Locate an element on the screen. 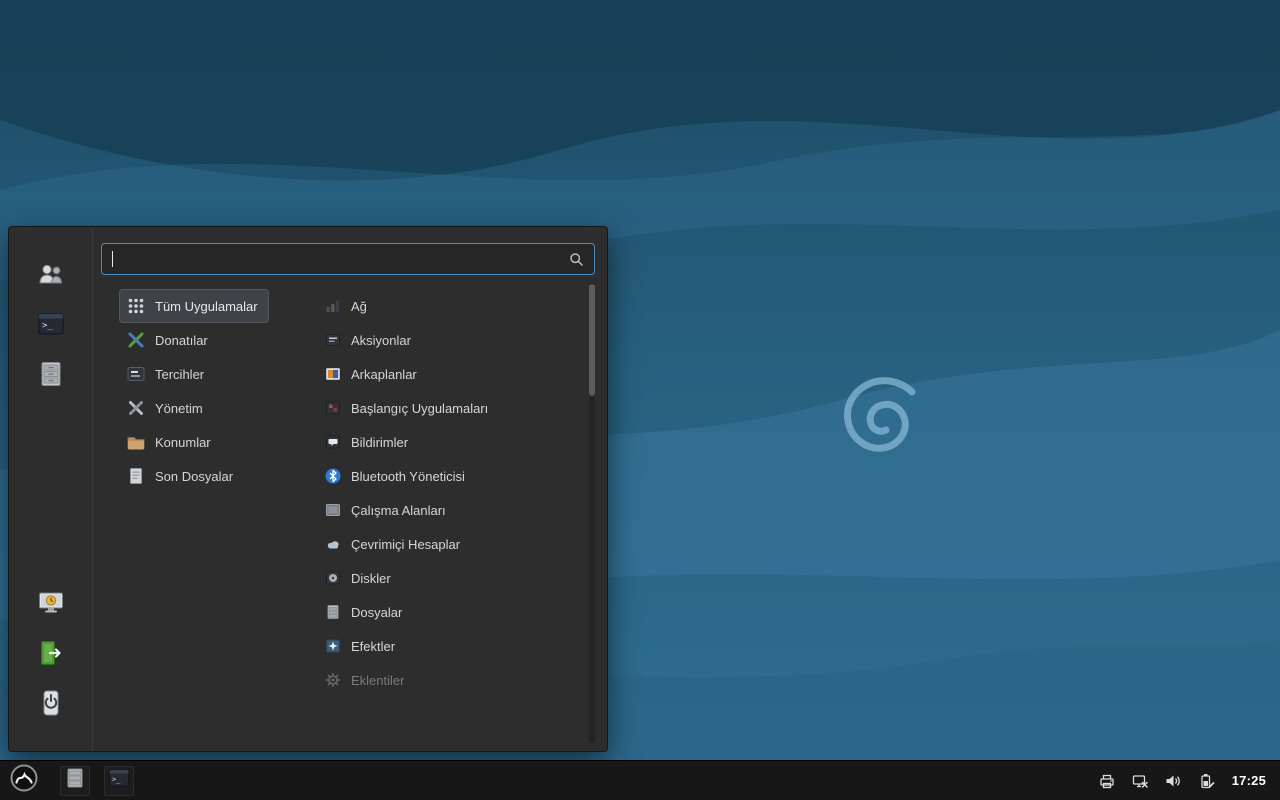 The image size is (1280, 800). text-caret is located at coordinates (112, 259).